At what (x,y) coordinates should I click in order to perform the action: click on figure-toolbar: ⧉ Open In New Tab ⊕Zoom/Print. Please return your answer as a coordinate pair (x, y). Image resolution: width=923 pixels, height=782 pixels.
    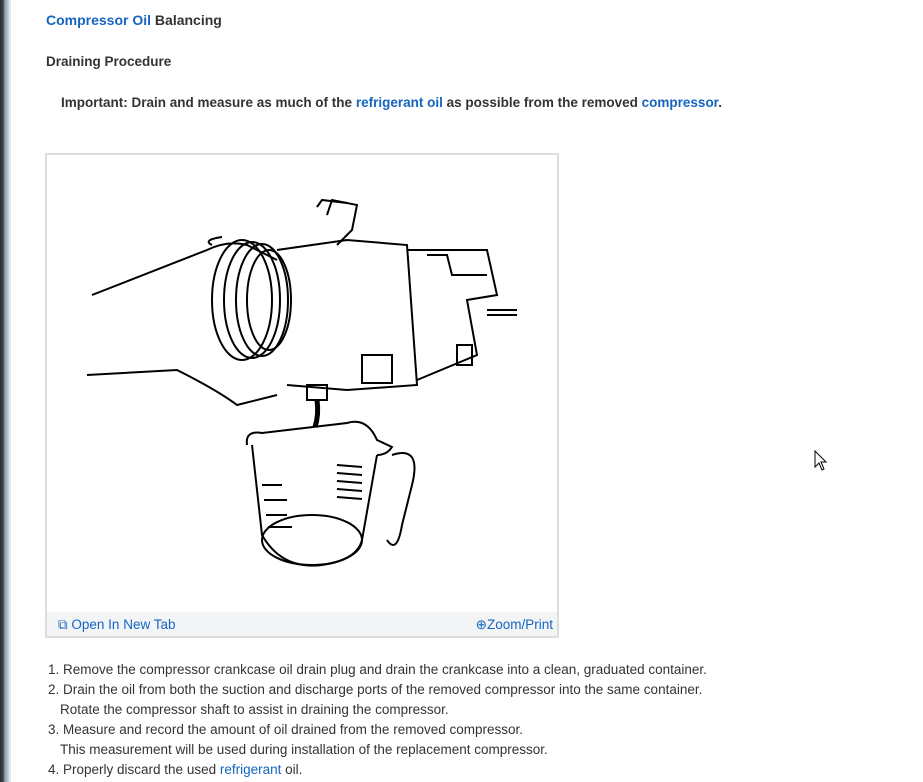
    Looking at the image, I should click on (302, 624).